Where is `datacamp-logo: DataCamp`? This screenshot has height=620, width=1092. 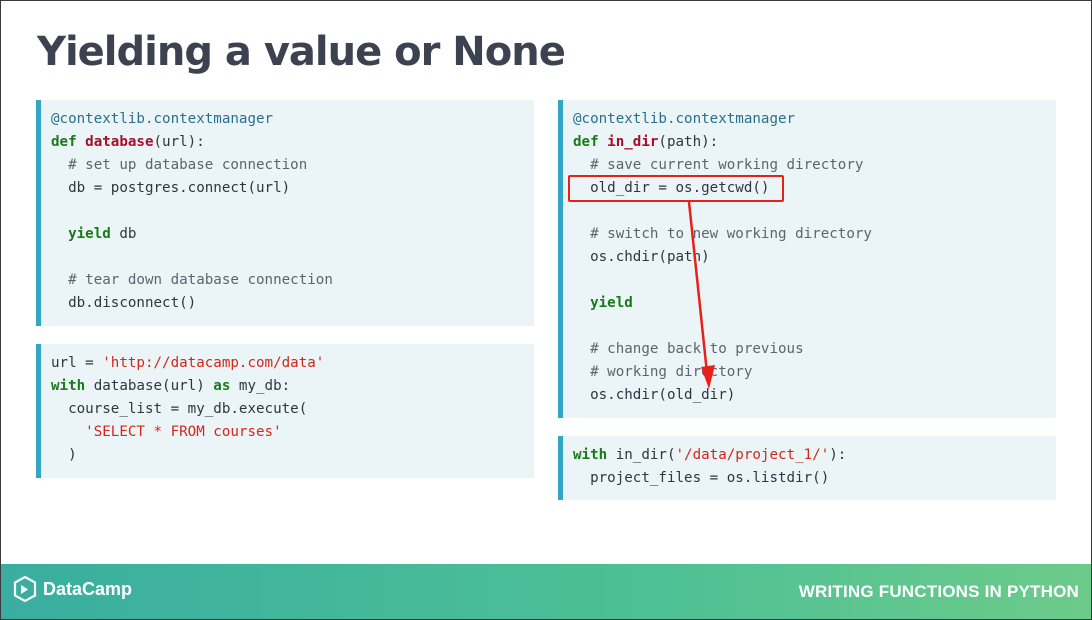 datacamp-logo: DataCamp is located at coordinates (72, 589).